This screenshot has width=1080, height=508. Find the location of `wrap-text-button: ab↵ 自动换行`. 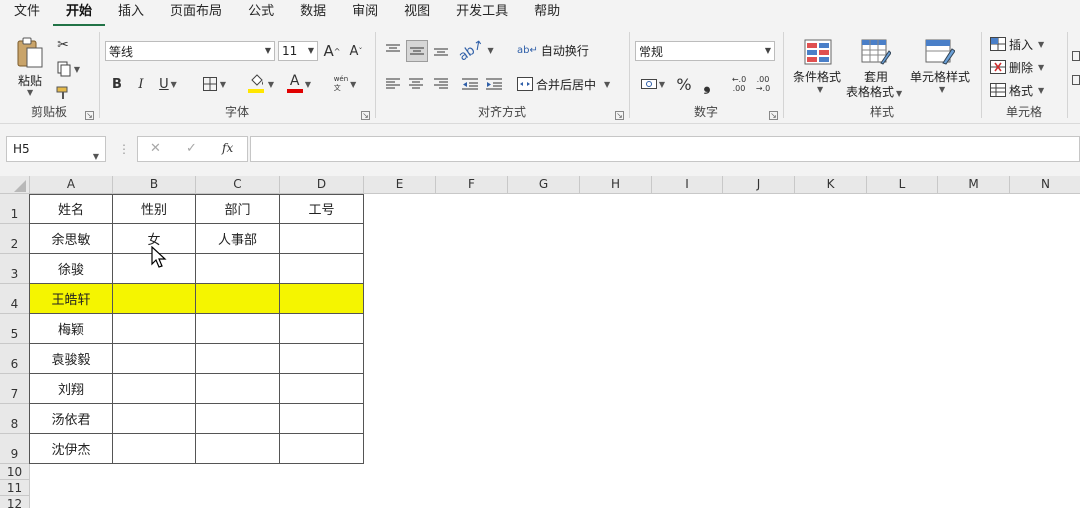

wrap-text-button: ab↵ 自动换行 is located at coordinates (553, 50).